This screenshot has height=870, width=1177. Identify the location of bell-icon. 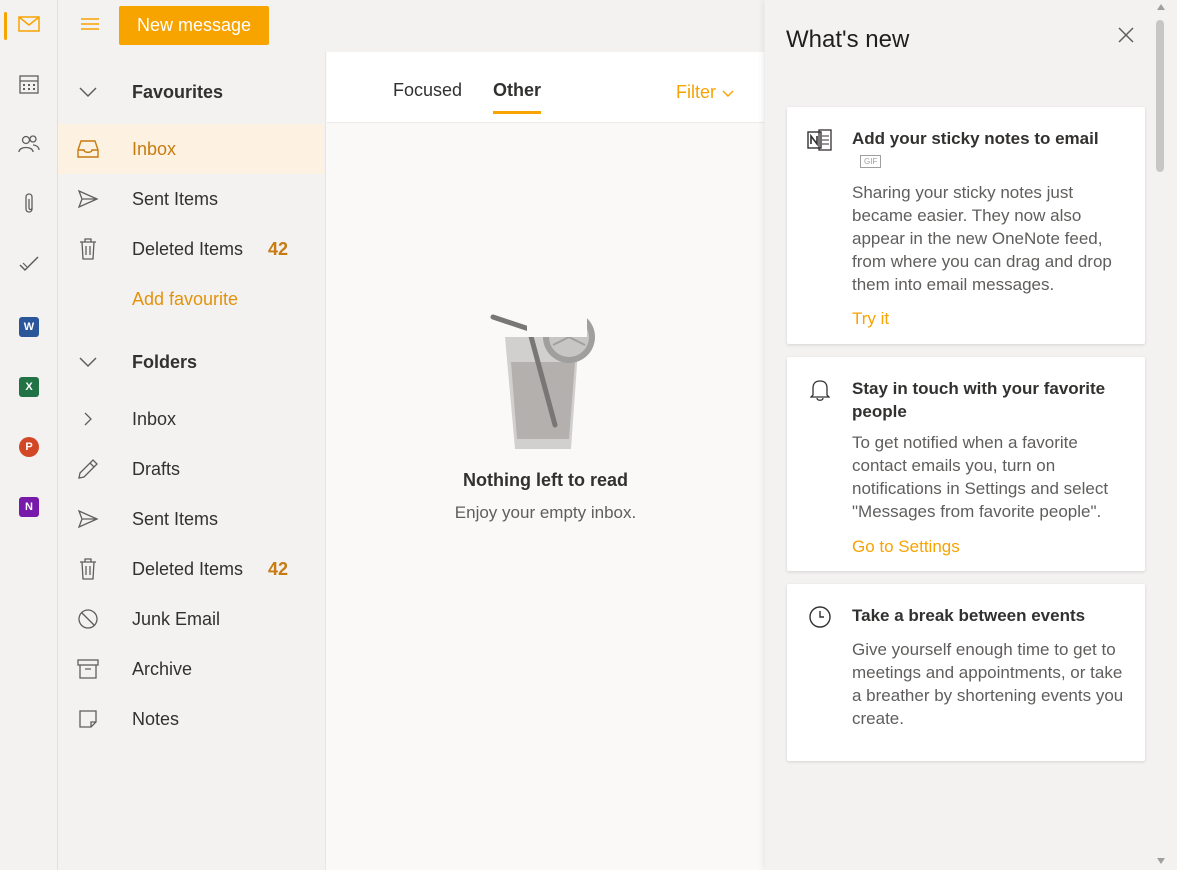
(820, 390).